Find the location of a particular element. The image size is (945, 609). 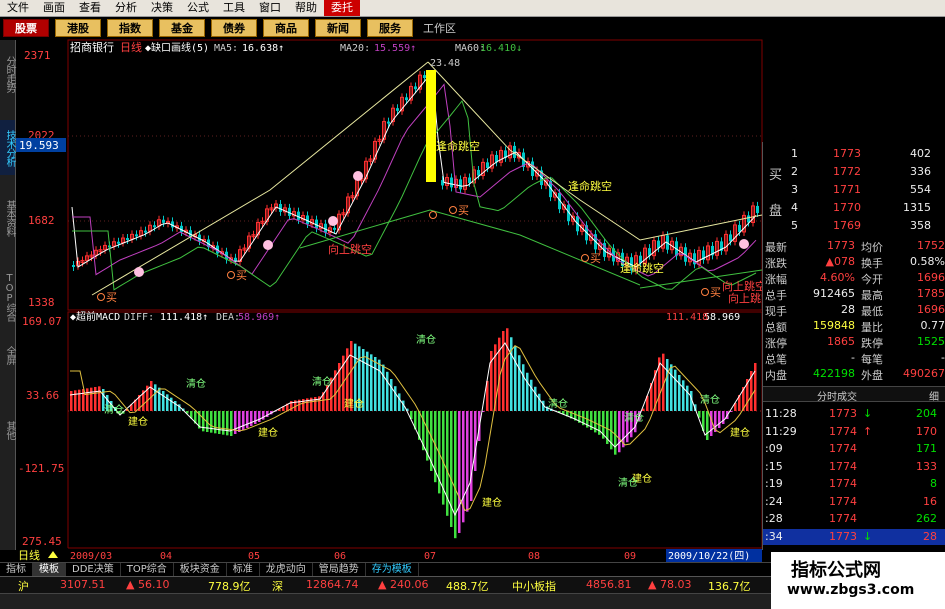

menu-view: 查看 is located at coordinates (90, 8).